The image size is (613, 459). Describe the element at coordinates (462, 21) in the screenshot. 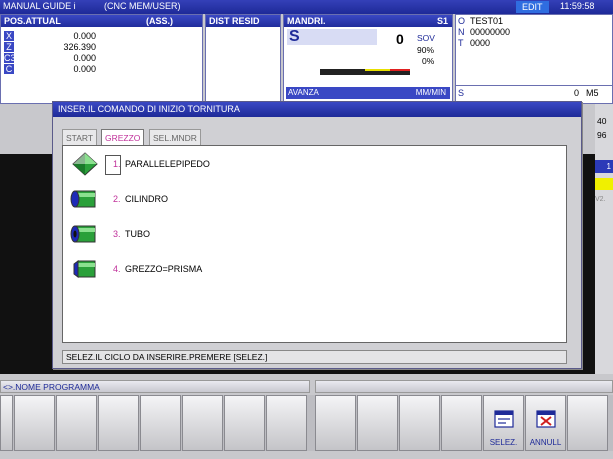

I see `o-label: O` at that location.